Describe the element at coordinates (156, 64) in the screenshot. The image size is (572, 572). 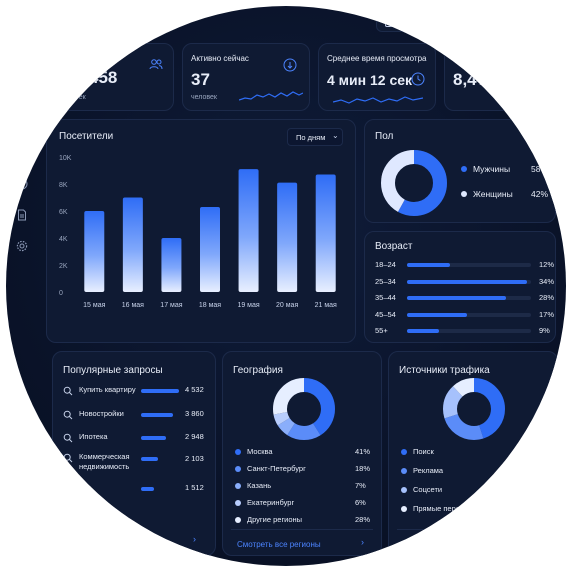
I see `users-icon` at that location.